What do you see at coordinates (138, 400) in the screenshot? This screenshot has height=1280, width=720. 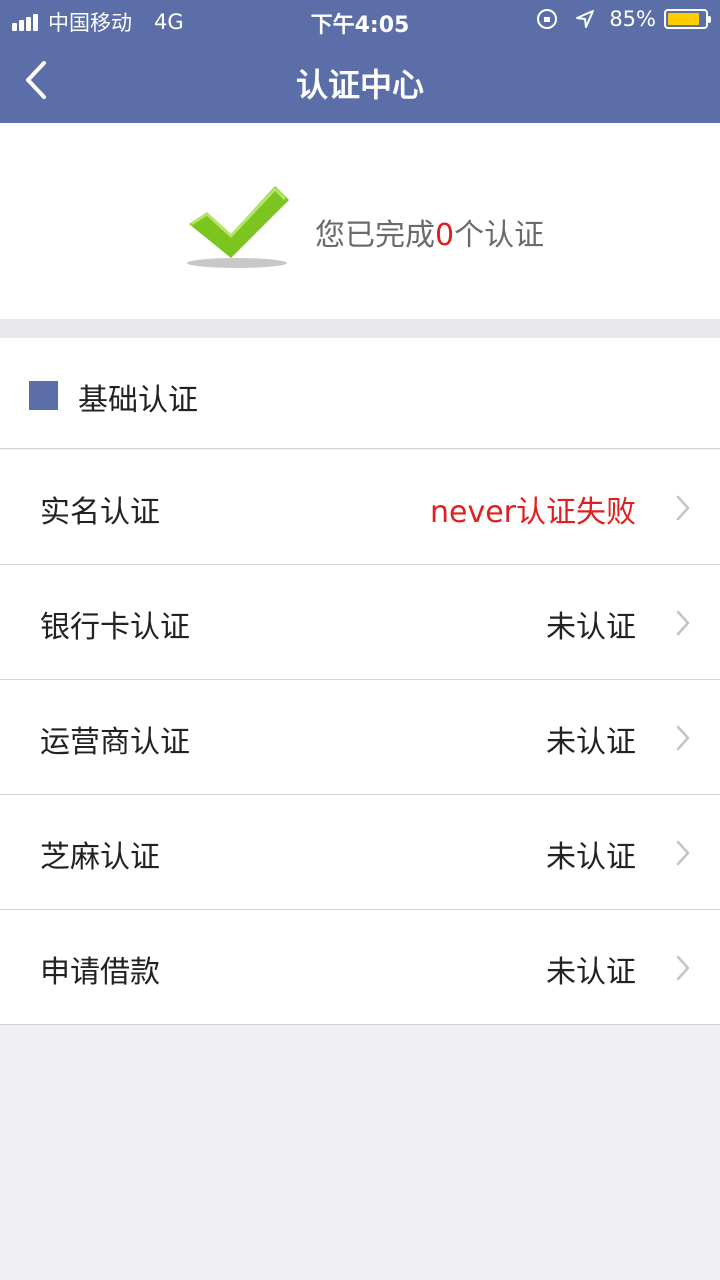 I see `section-title: 基础认证` at bounding box center [138, 400].